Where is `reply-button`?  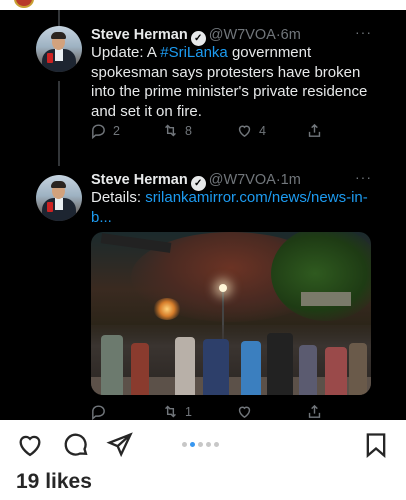
reply-button is located at coordinates (101, 411).